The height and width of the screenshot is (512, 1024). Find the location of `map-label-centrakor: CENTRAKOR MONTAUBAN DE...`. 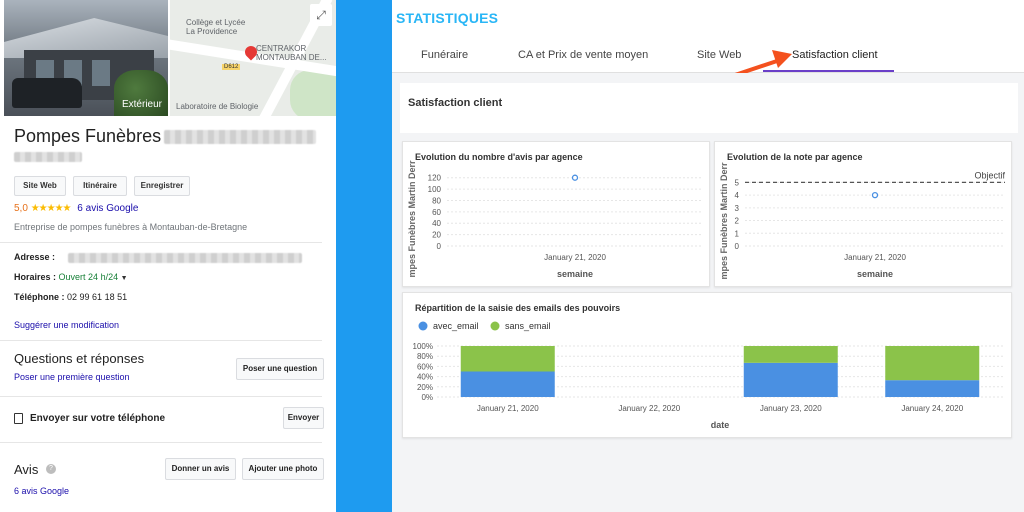

map-label-centrakor: CENTRAKOR MONTAUBAN DE... is located at coordinates (291, 53).